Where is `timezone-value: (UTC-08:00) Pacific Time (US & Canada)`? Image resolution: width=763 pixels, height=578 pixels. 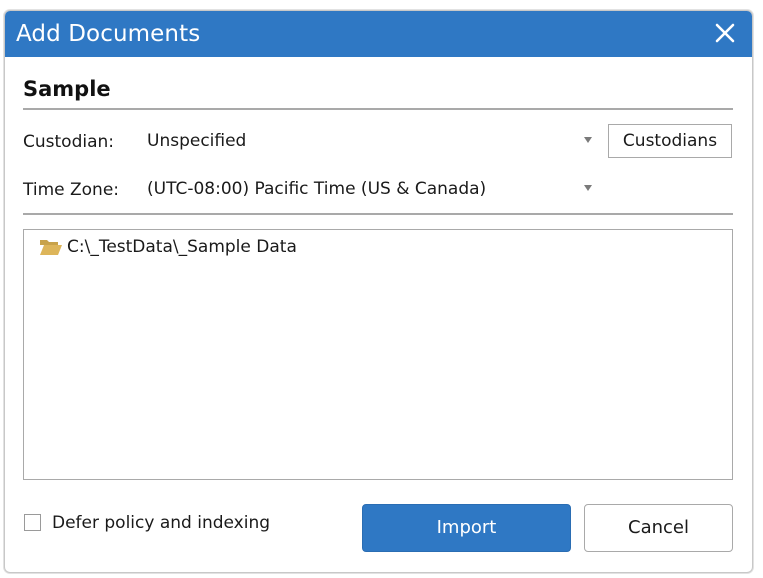 timezone-value: (UTC-08:00) Pacific Time (US & Canada) is located at coordinates (317, 189).